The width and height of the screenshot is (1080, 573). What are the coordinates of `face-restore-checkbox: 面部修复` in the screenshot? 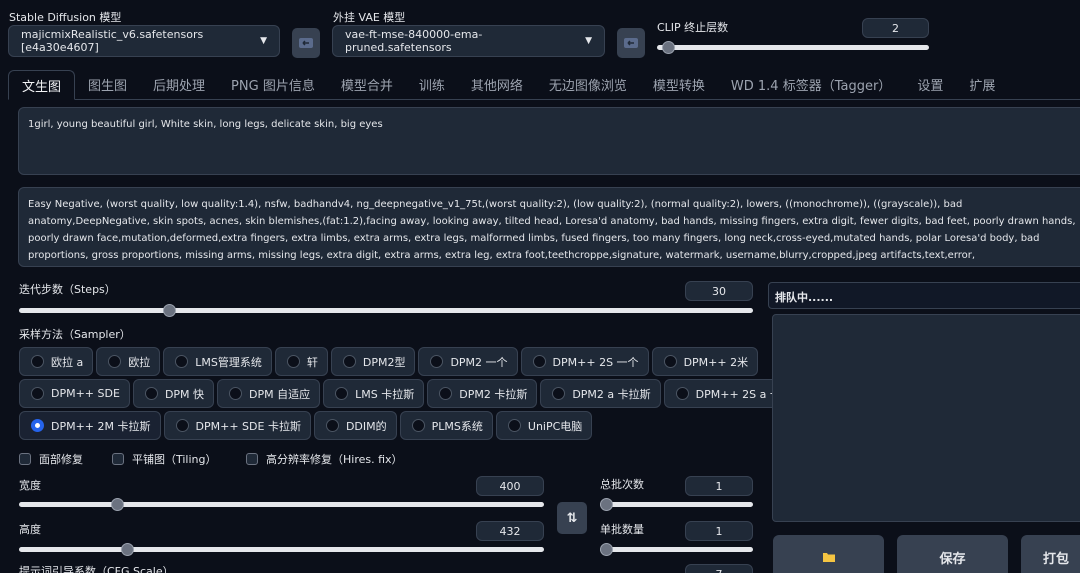 It's located at (65, 459).